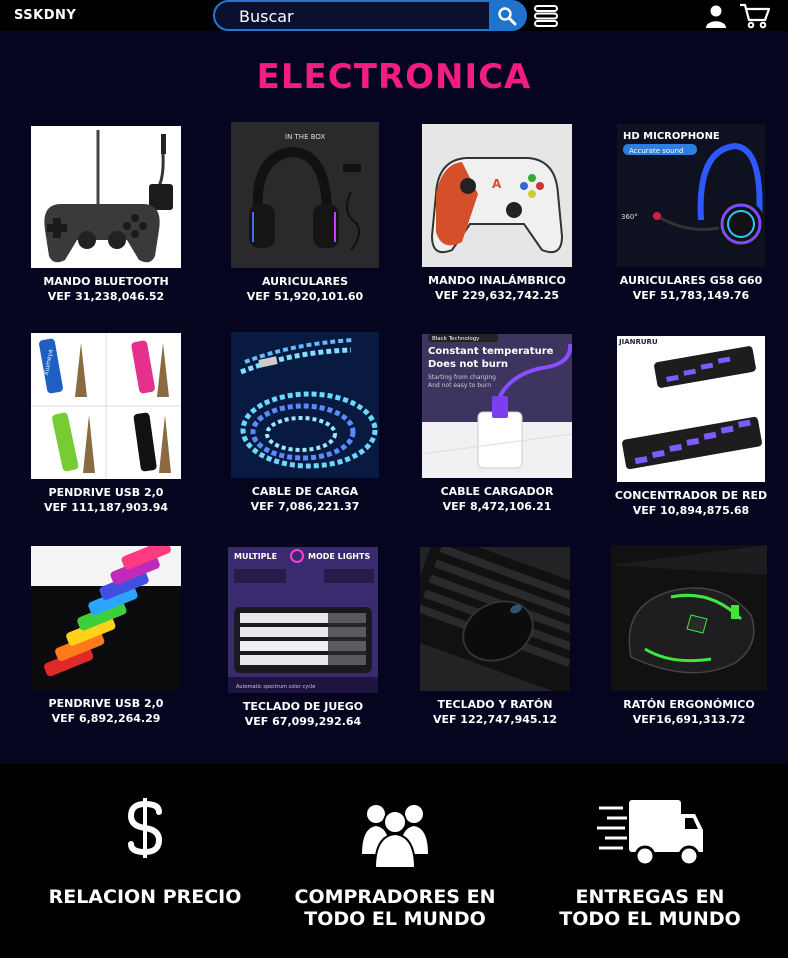 This screenshot has width=788, height=958. What do you see at coordinates (394, 77) in the screenshot?
I see `page-title: ELECTRONICA` at bounding box center [394, 77].